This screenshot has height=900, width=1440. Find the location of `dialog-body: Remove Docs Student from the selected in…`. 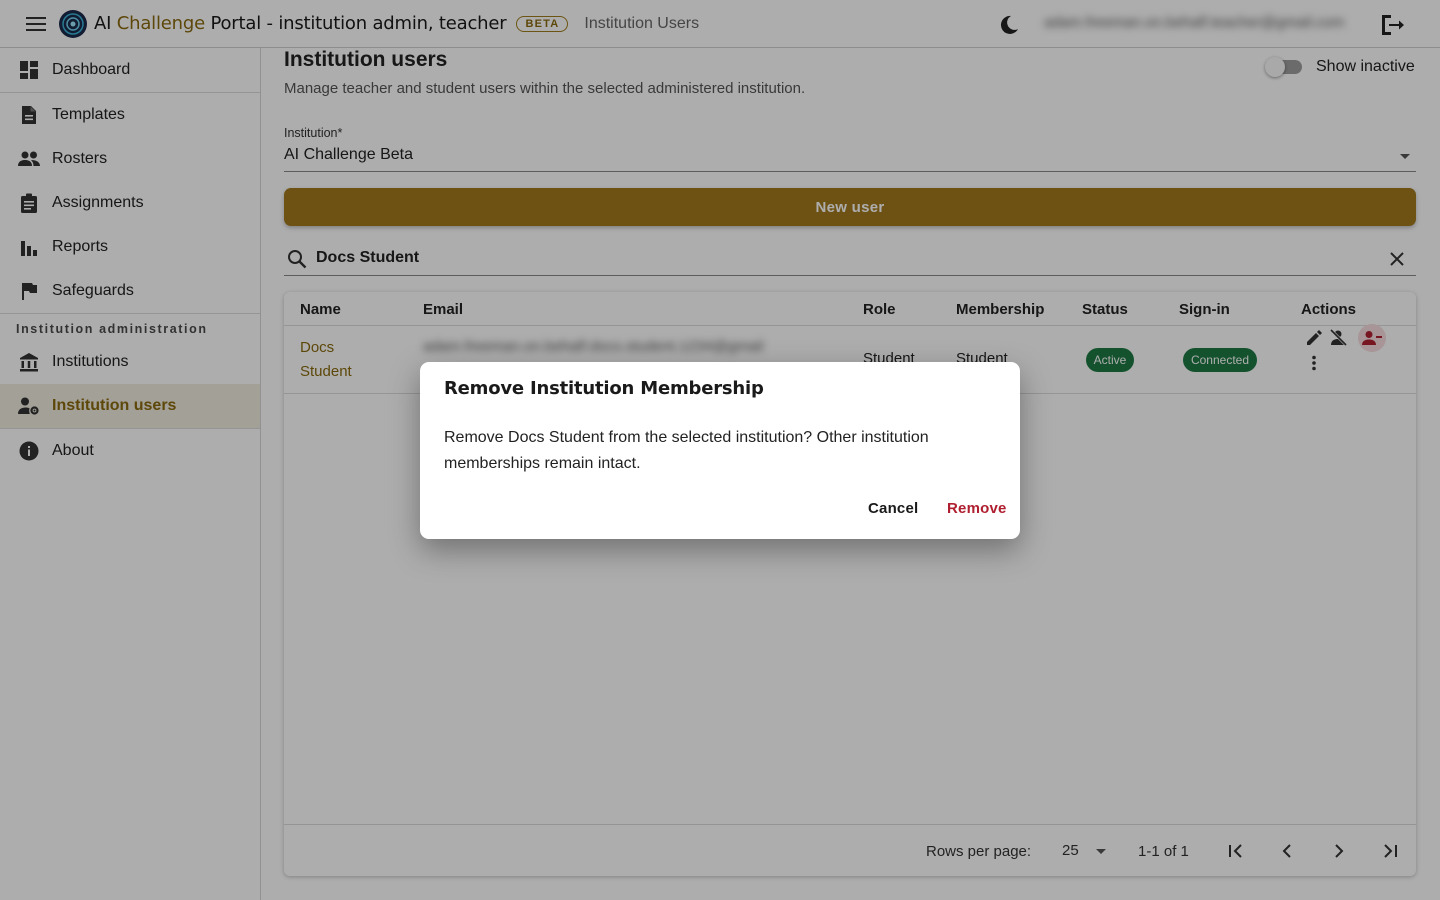

dialog-body: Remove Docs Student from the selected in… is located at coordinates (686, 450).